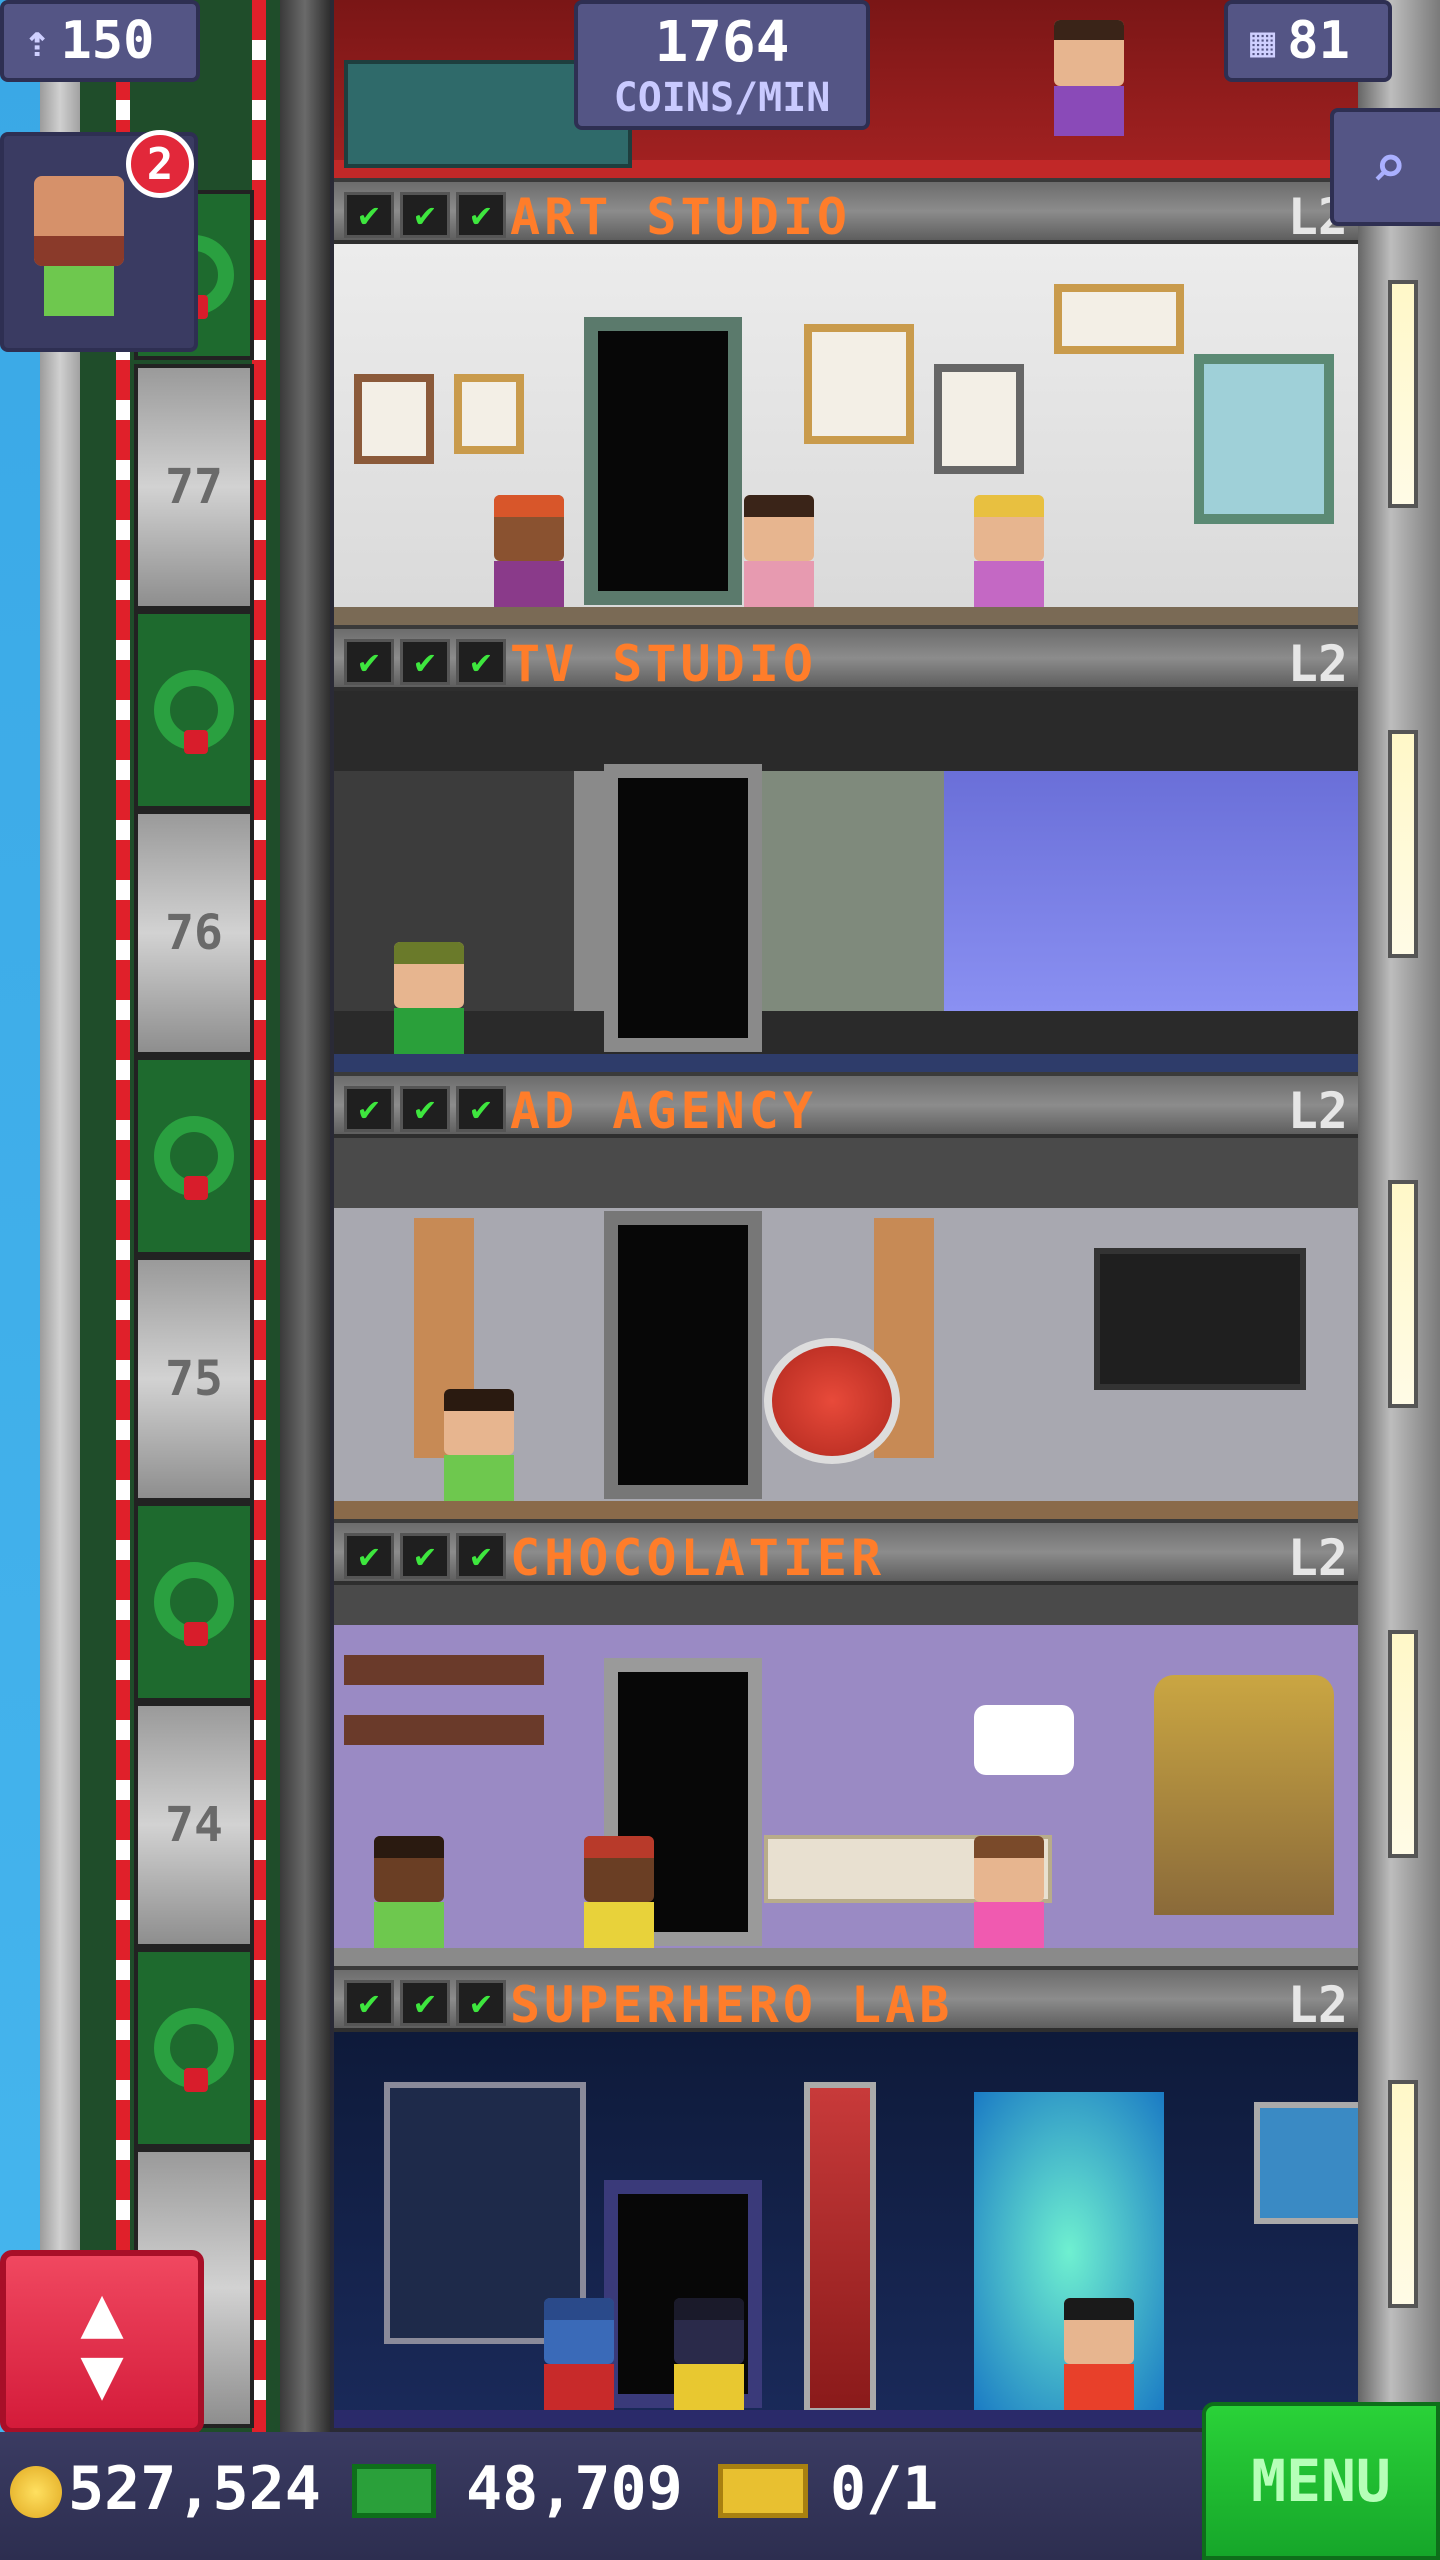  I want to click on sky, so click(20, 1280).